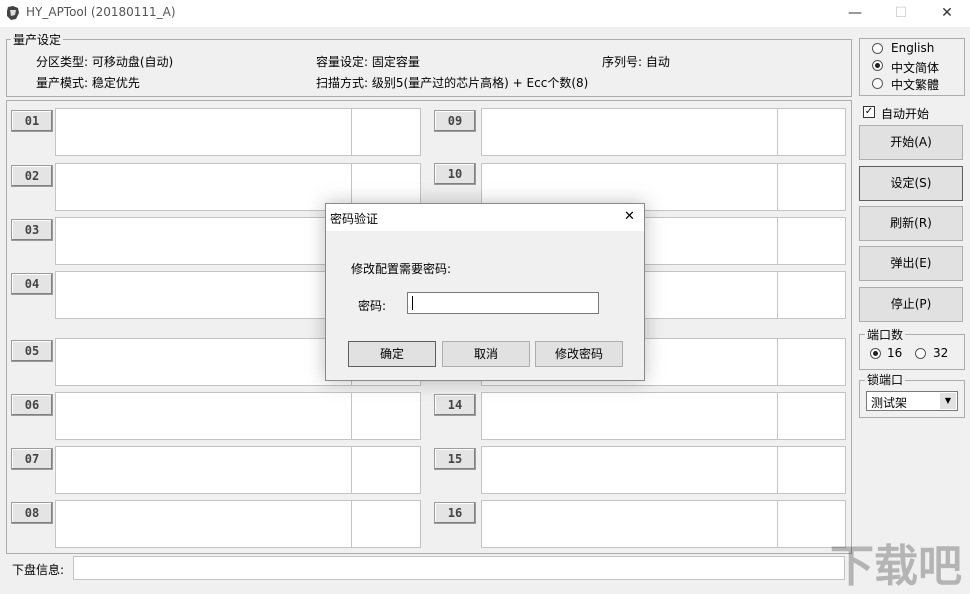 The image size is (970, 594). Describe the element at coordinates (911, 223) in the screenshot. I see `refresh-button: 刷新(R)` at that location.